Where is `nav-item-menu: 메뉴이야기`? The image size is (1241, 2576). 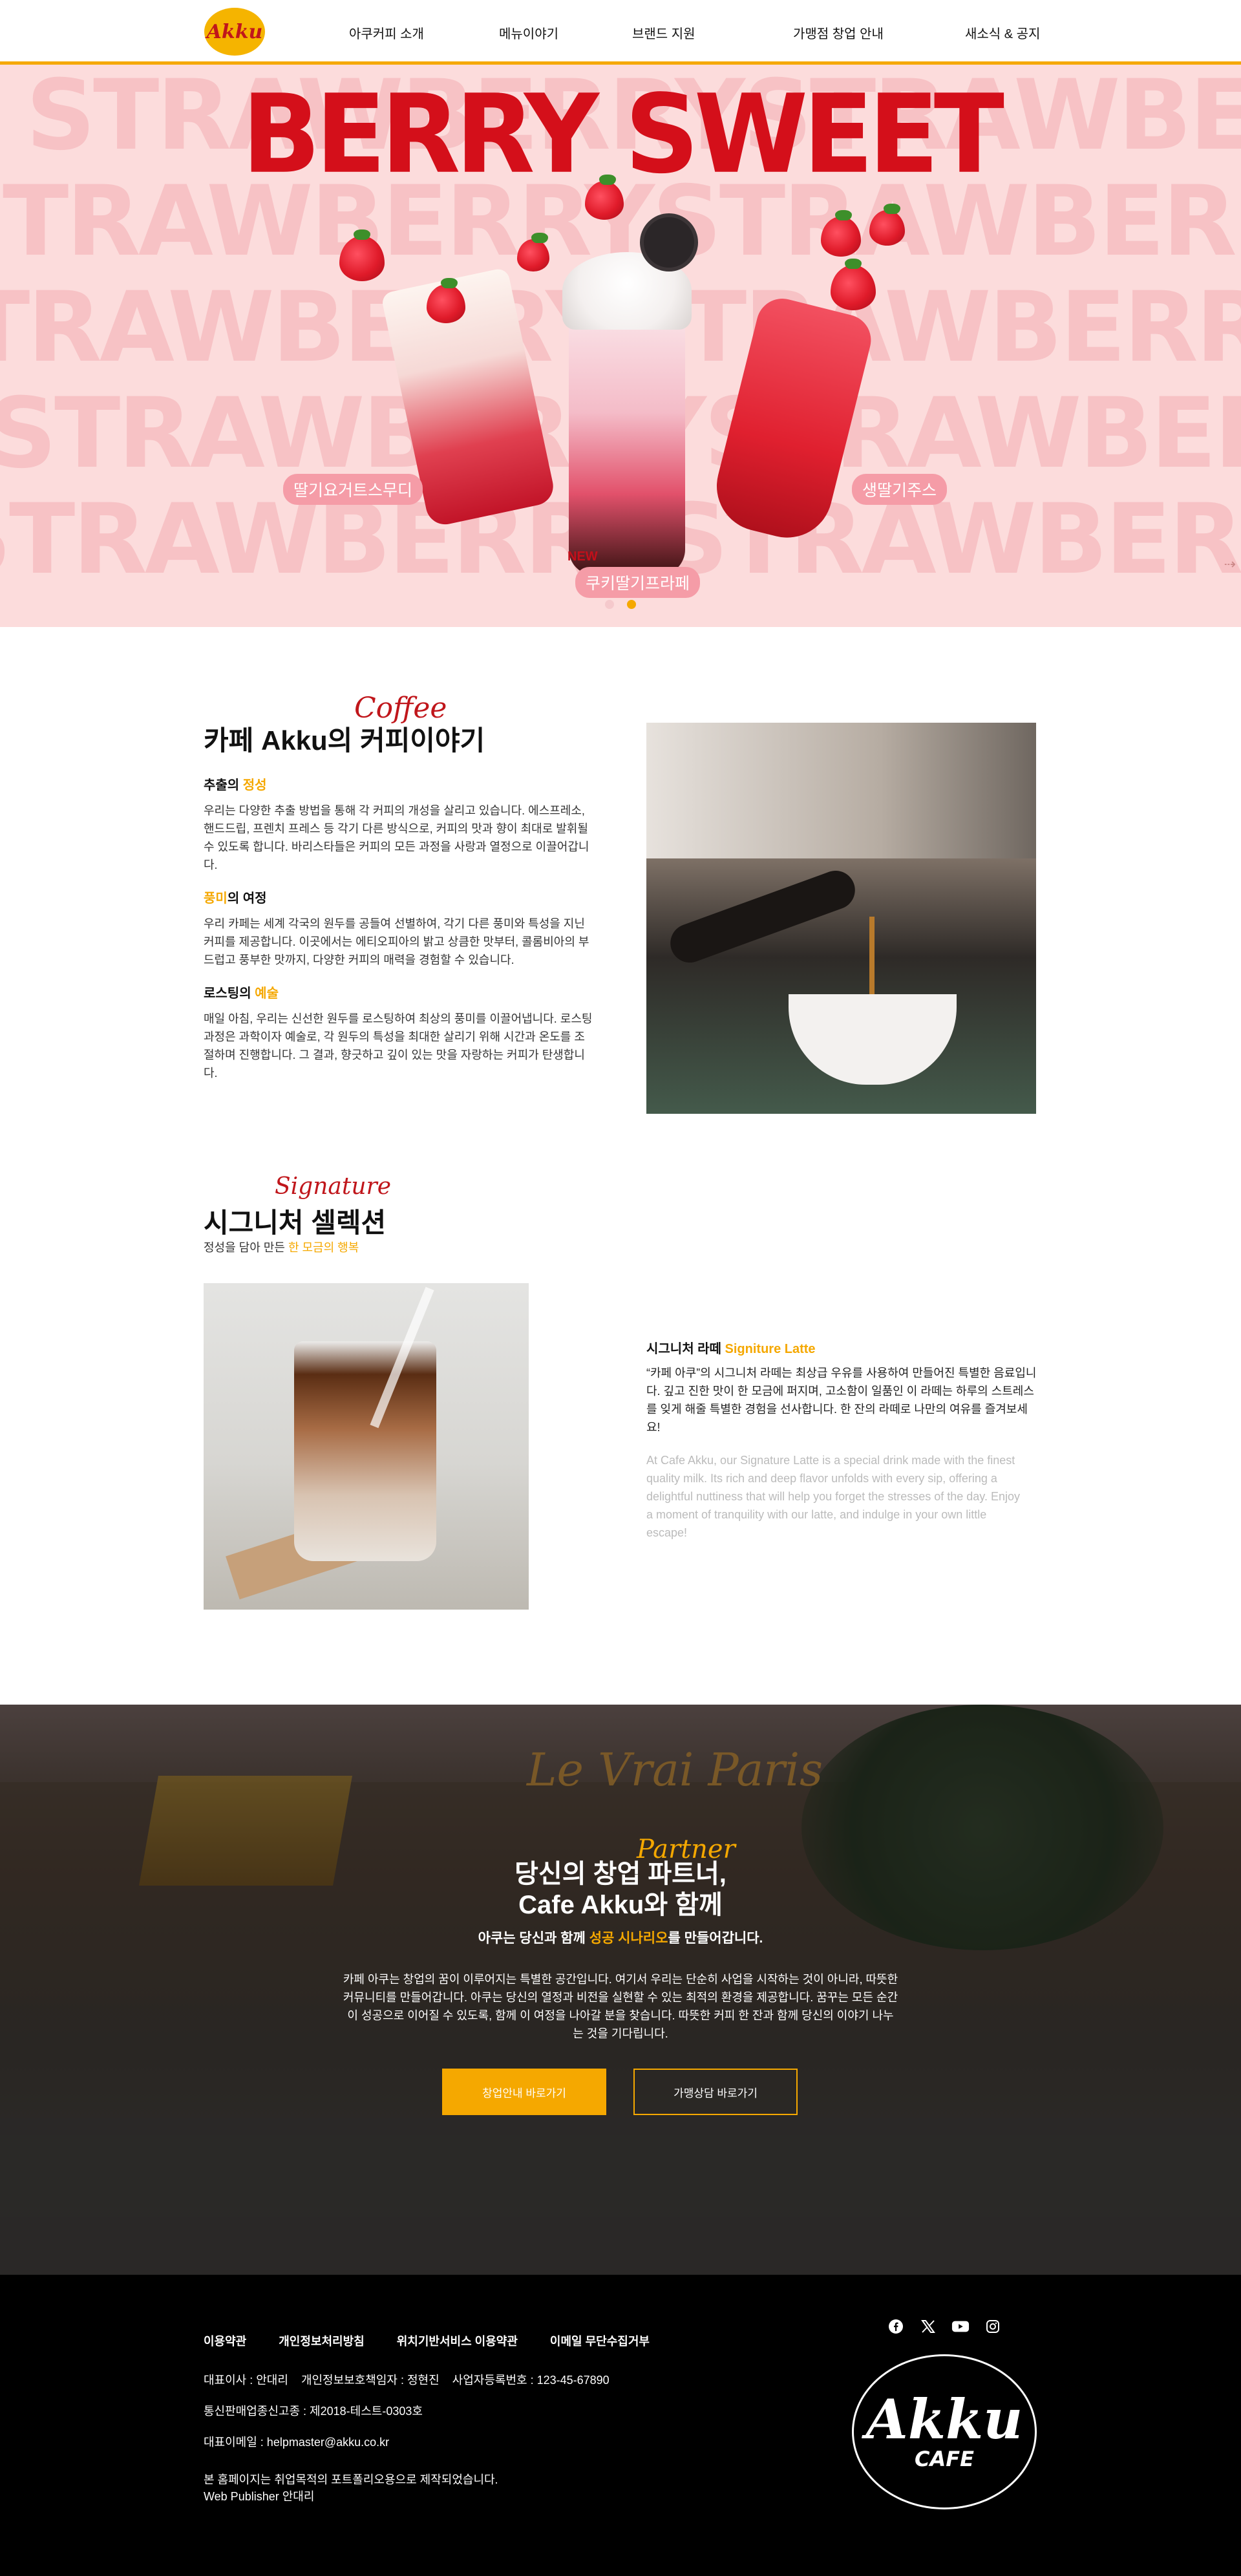
nav-item-menu: 메뉴이야기 is located at coordinates (528, 32).